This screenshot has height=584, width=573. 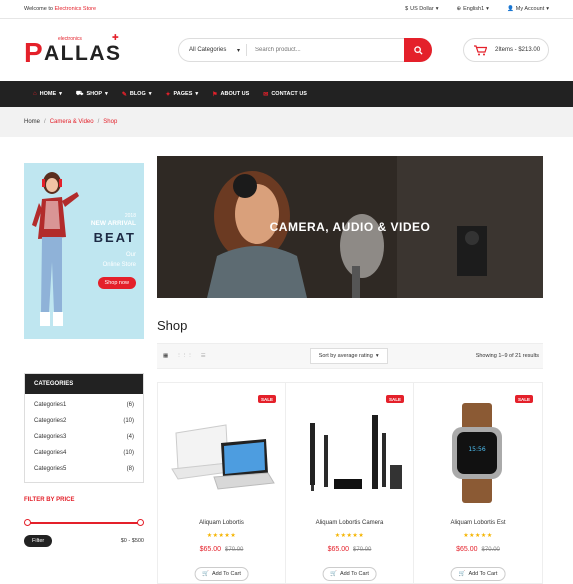 What do you see at coordinates (119, 265) in the screenshot?
I see `banner-line2: Online Store` at bounding box center [119, 265].